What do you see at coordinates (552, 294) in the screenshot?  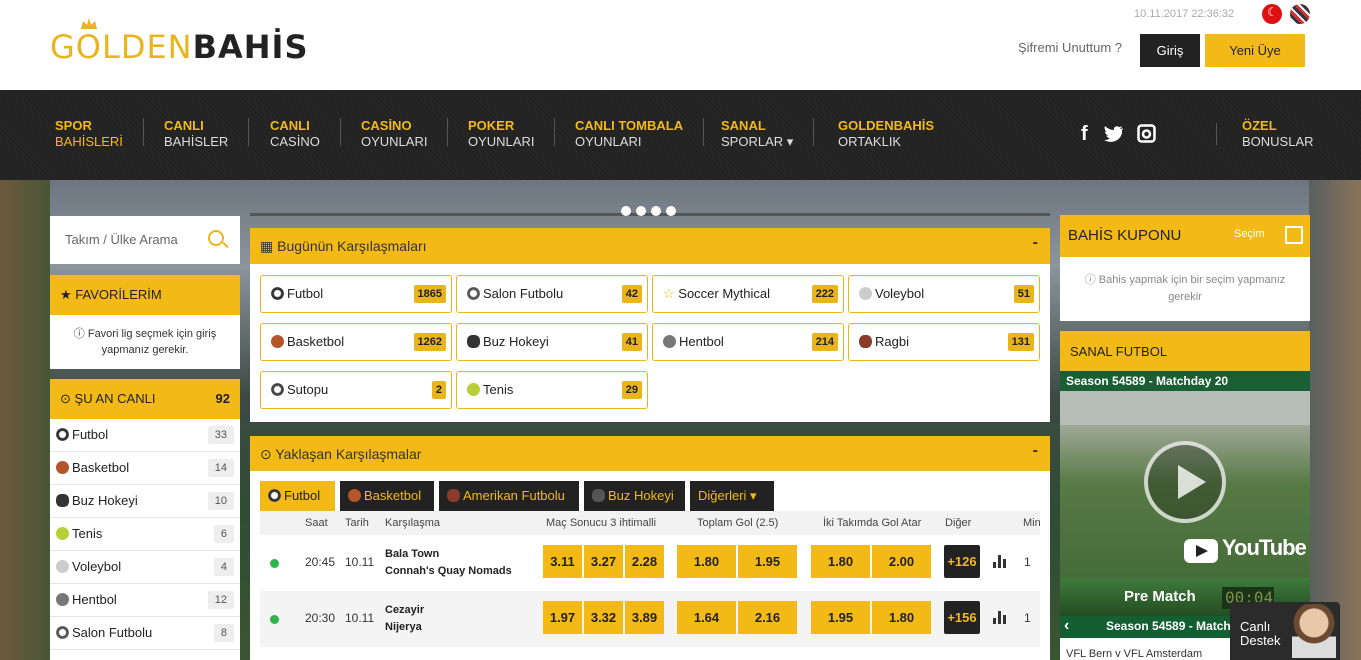 I see `sport-button-salon-futbolu: Salon Futbolu 42` at bounding box center [552, 294].